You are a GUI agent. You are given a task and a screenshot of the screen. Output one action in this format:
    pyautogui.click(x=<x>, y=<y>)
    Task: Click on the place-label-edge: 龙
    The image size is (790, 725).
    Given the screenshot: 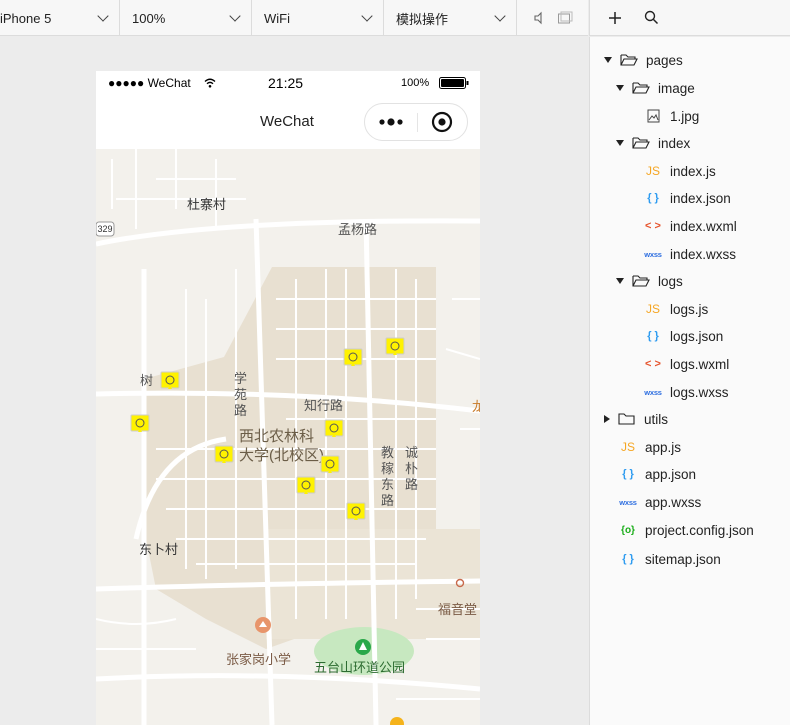 What is the action you would take?
    pyautogui.click(x=476, y=406)
    